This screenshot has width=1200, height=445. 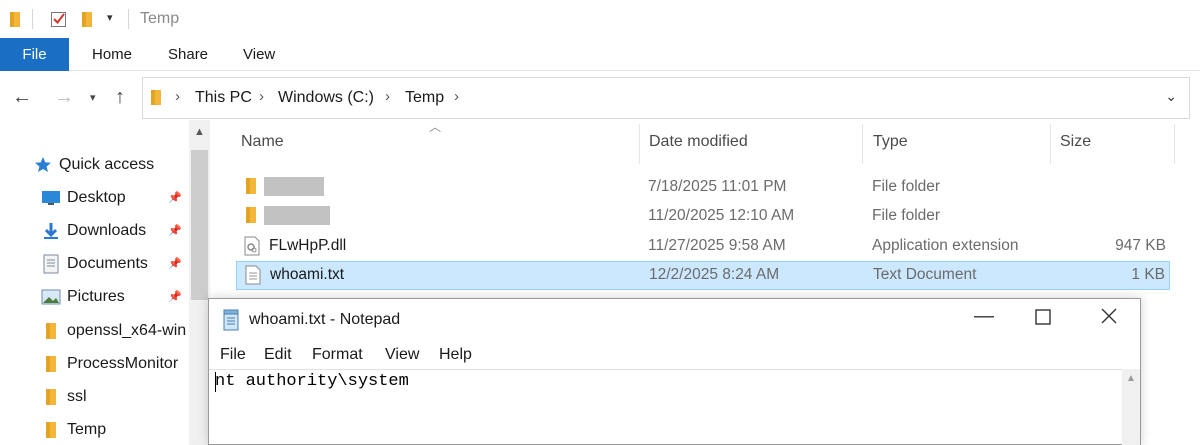 I want to click on menu-help: Help, so click(x=455, y=355).